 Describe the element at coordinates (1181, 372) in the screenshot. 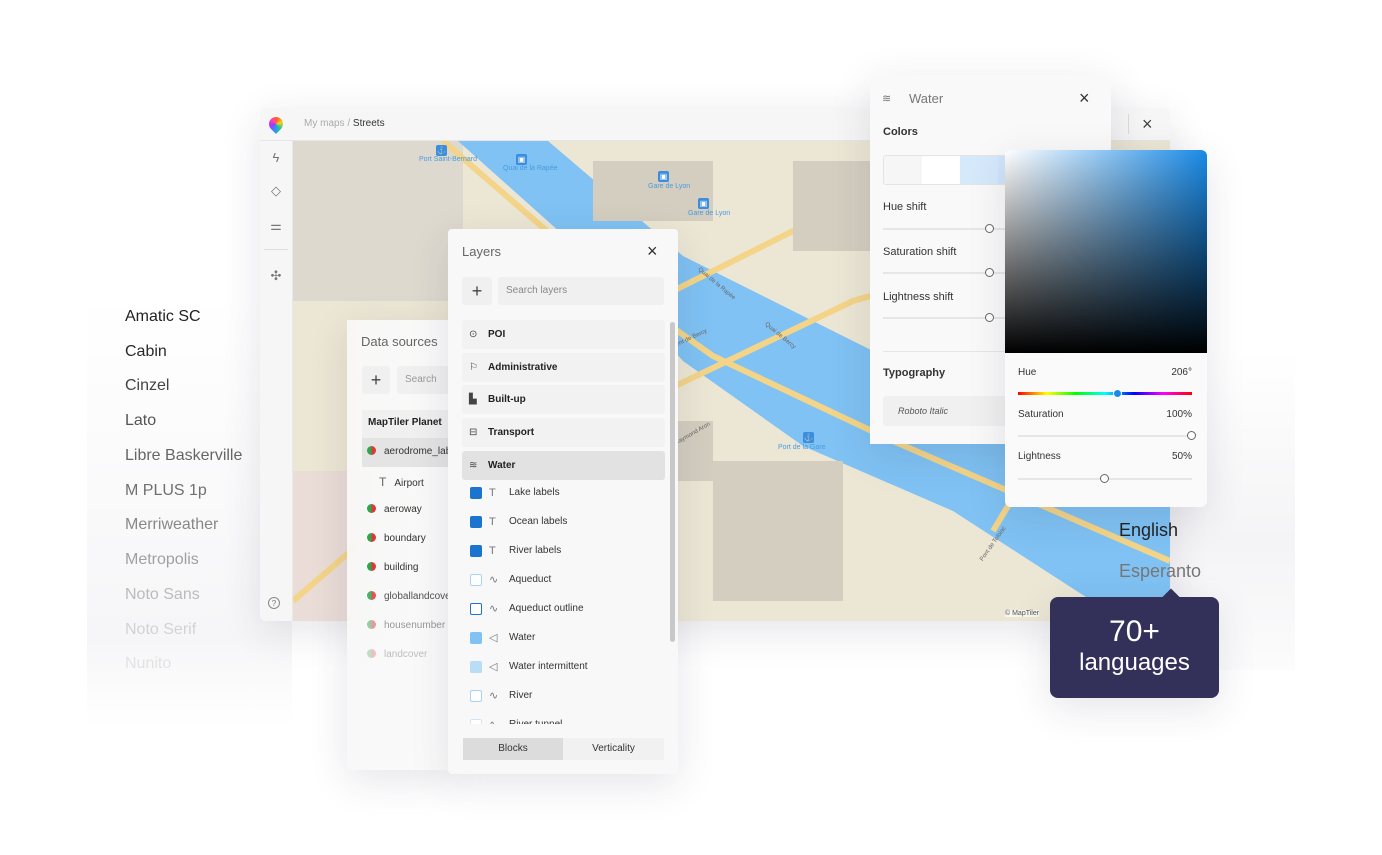

I see `hue-value: 206°` at that location.